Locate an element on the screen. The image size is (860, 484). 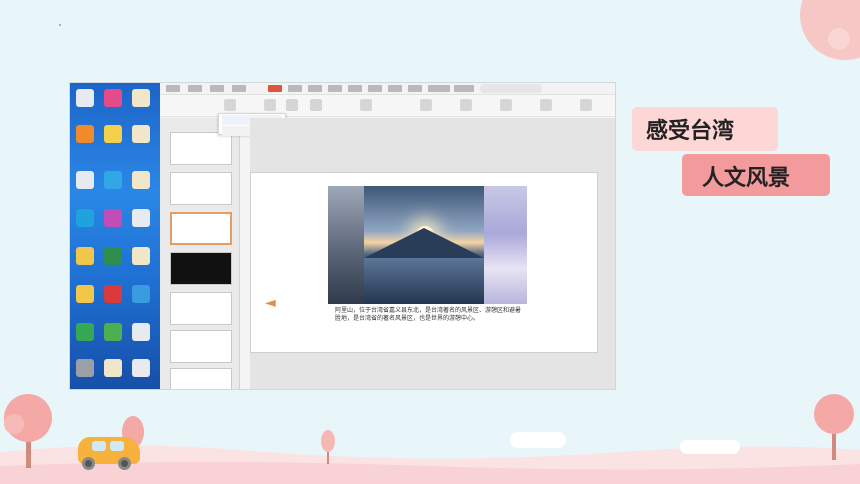
photo-left is located at coordinates (346, 245).